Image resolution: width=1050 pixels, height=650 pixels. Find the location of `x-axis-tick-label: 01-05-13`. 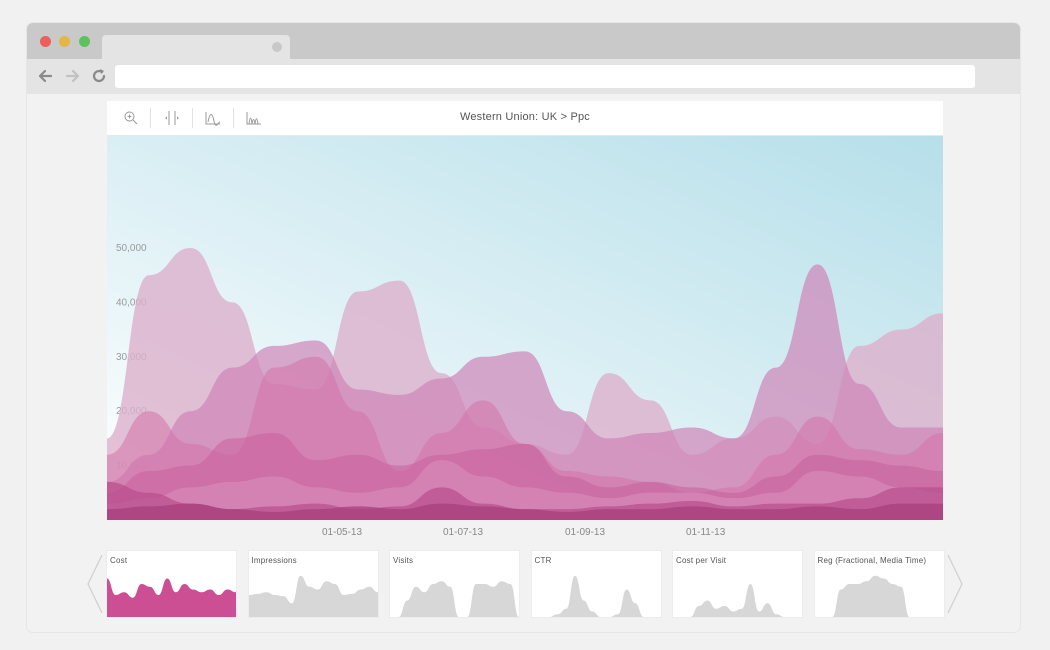

x-axis-tick-label: 01-05-13 is located at coordinates (342, 532).